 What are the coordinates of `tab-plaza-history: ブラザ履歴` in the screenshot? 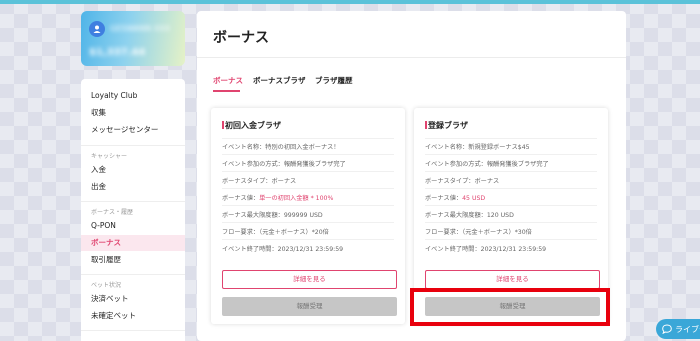 It's located at (334, 80).